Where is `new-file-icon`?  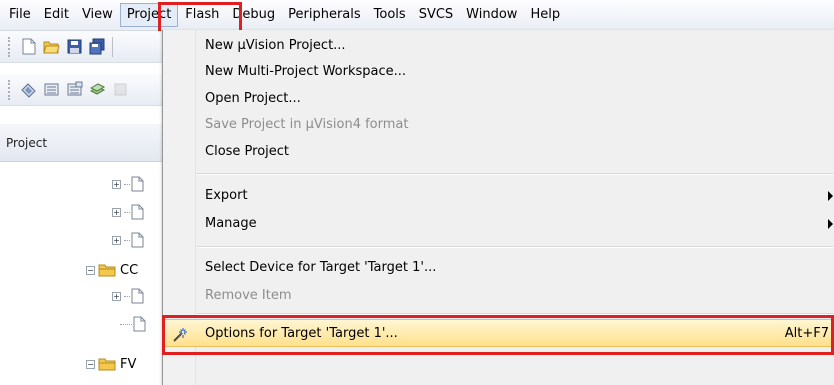 new-file-icon is located at coordinates (28, 46).